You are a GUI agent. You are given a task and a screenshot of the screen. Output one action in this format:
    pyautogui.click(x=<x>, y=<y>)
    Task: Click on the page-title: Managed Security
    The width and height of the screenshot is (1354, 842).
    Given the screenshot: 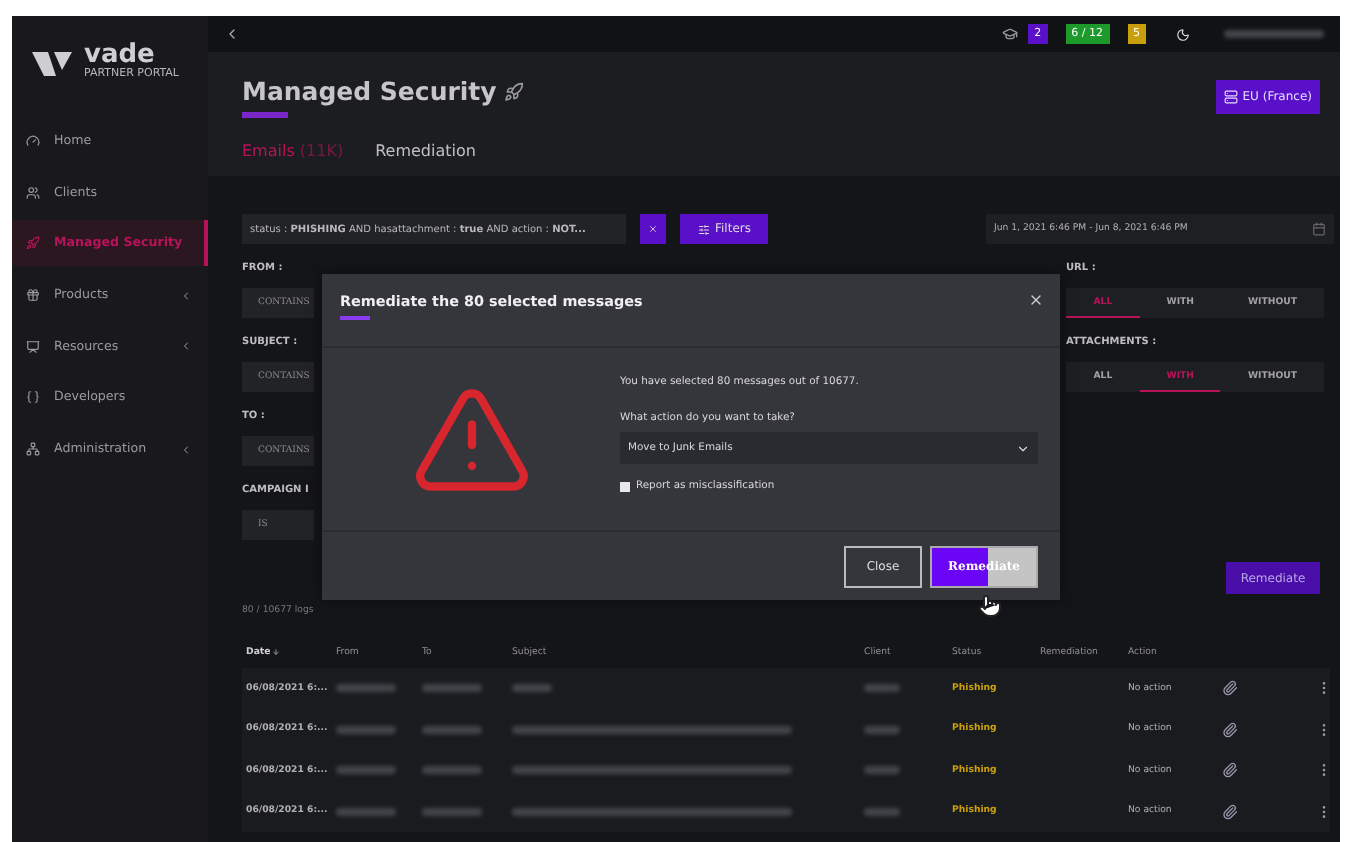 What is the action you would take?
    pyautogui.click(x=369, y=91)
    